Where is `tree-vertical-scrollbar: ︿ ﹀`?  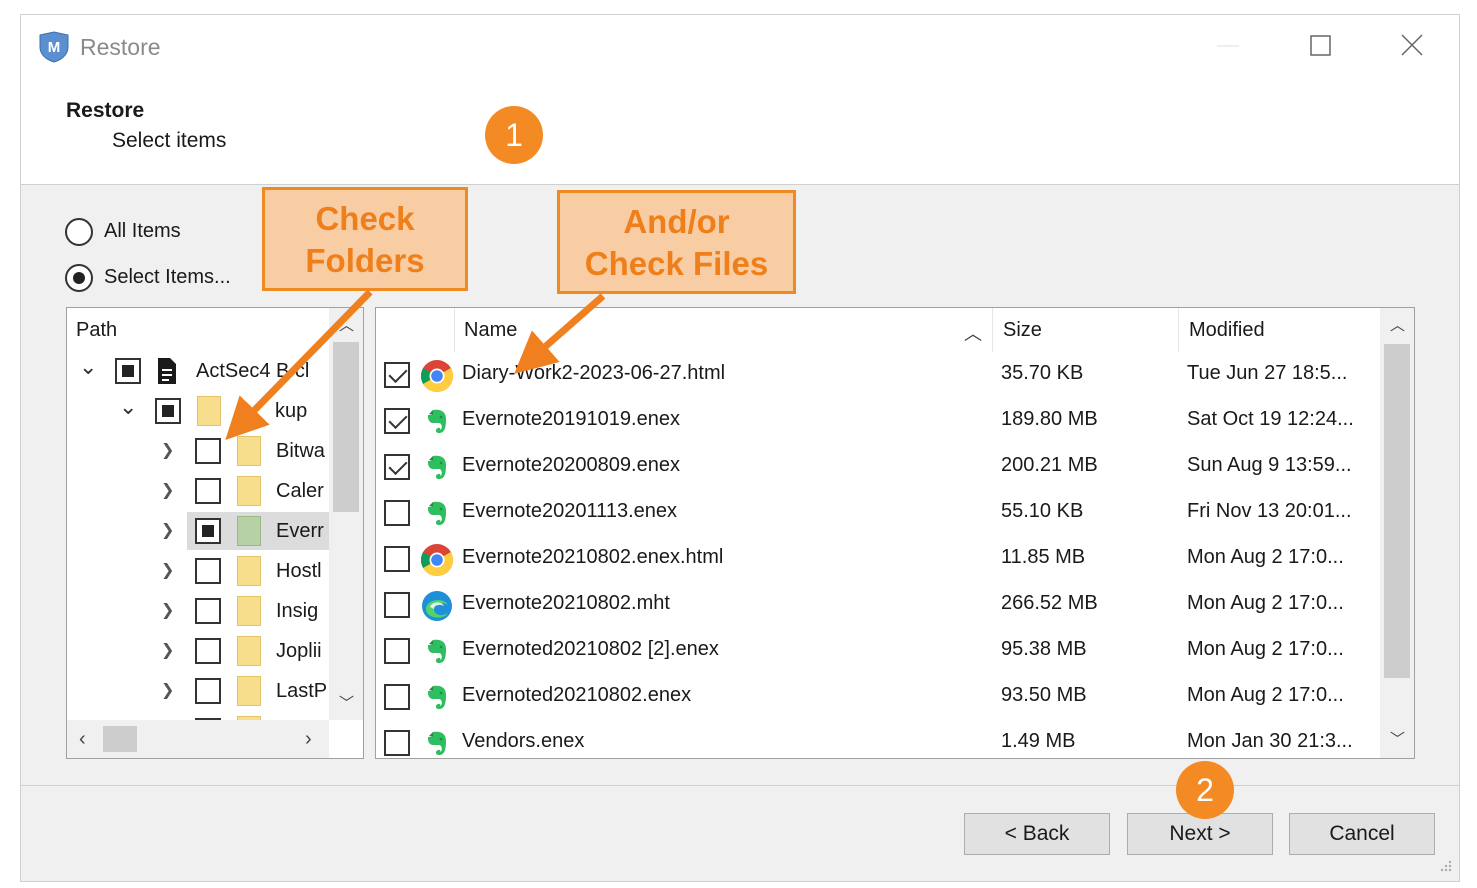
tree-vertical-scrollbar: ︿ ﹀ is located at coordinates (346, 514).